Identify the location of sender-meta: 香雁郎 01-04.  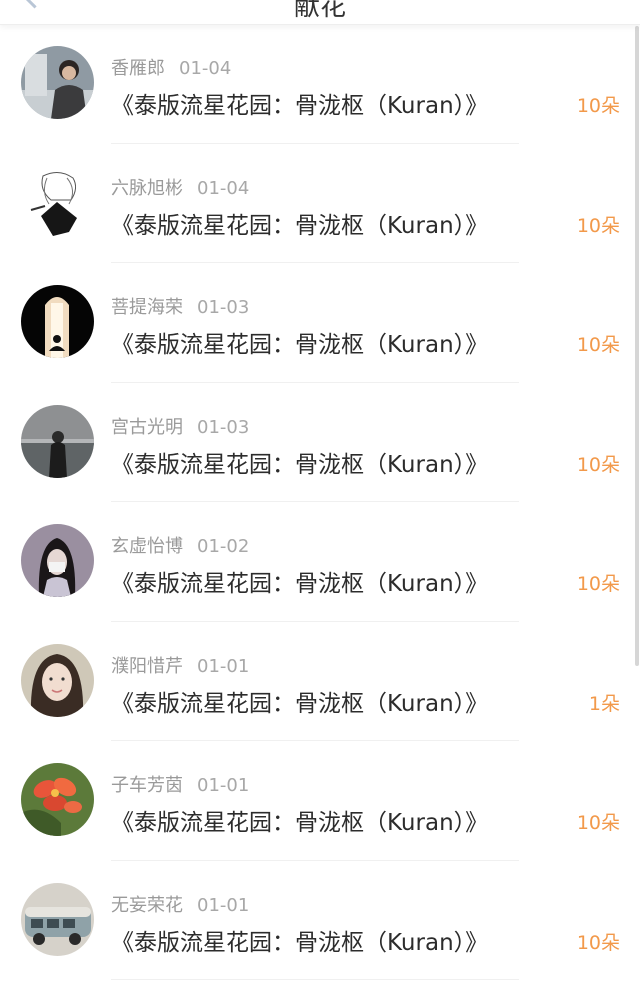
(171, 67).